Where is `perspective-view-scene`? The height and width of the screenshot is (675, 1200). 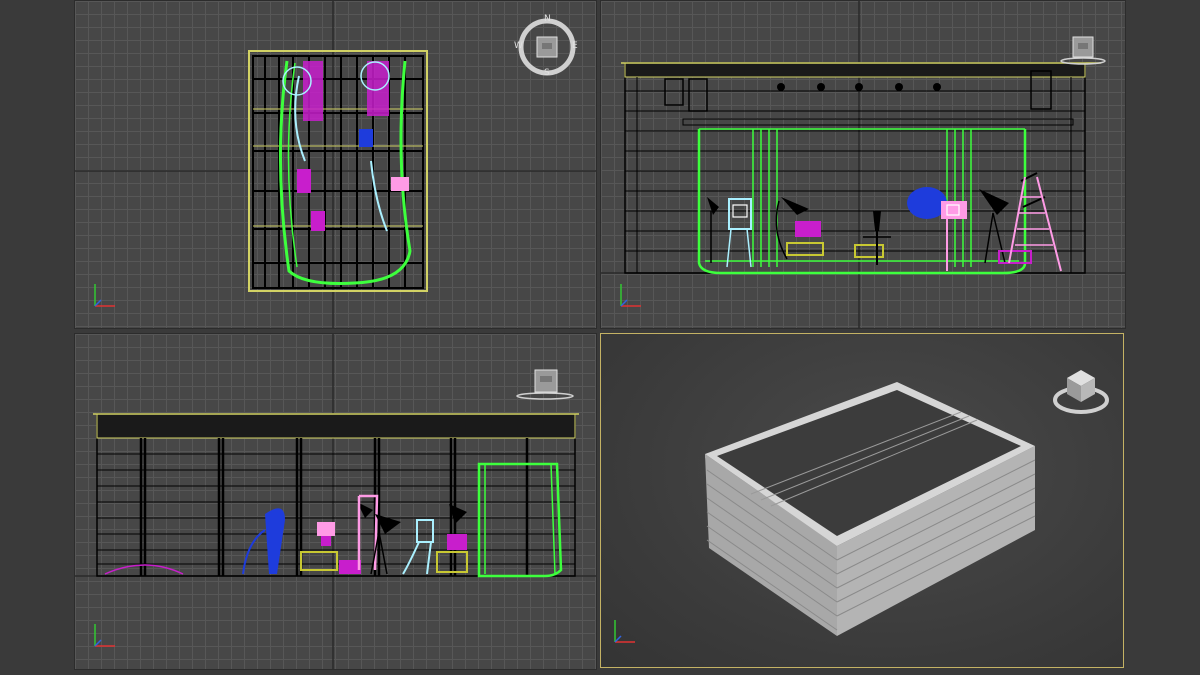 perspective-view-scene is located at coordinates (825, 512).